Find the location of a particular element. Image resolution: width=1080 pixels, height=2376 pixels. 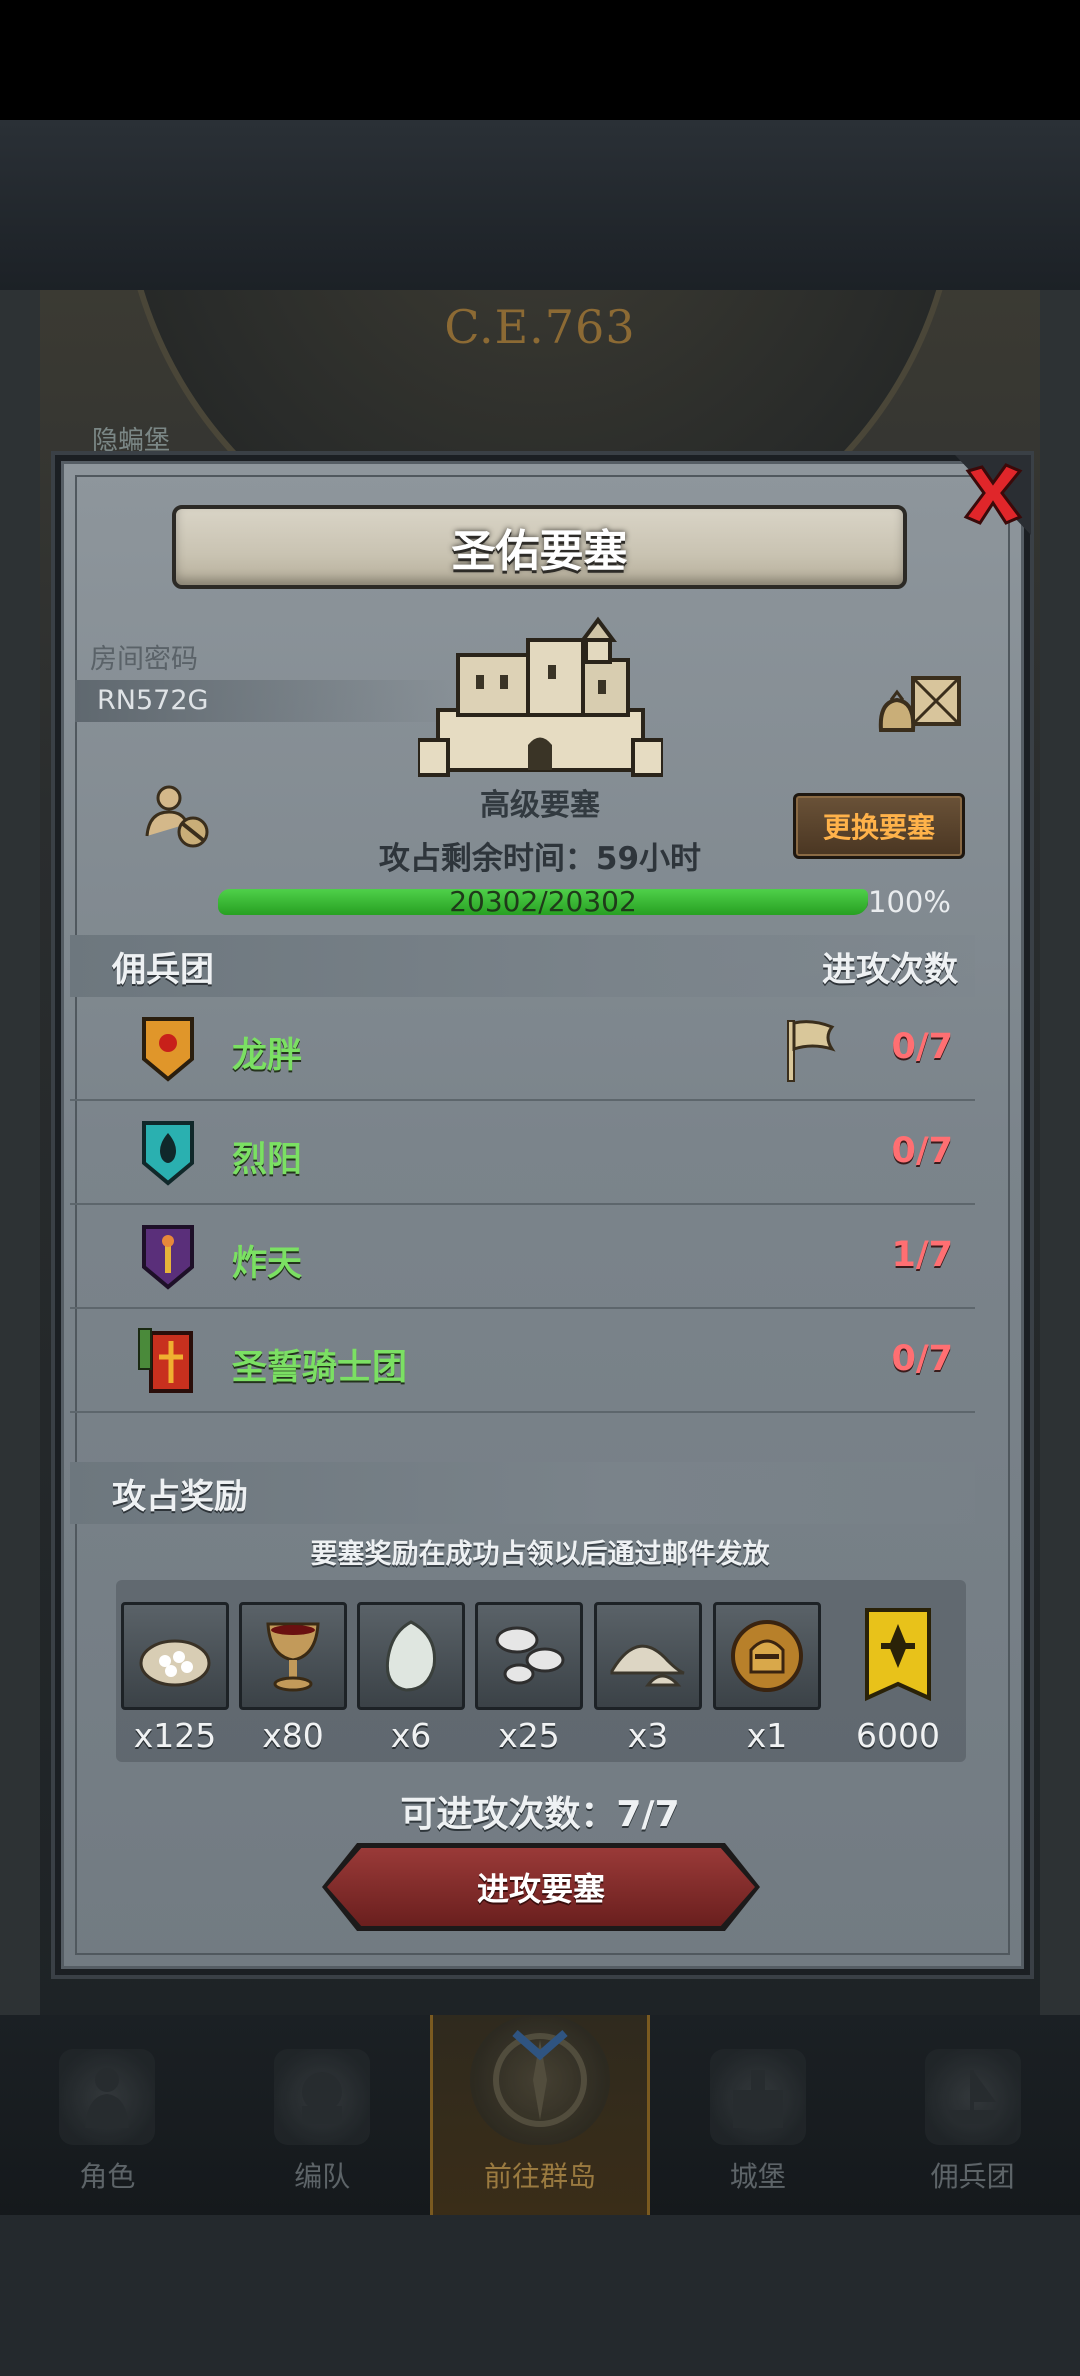

salt-sack-icon is located at coordinates (175, 1656).